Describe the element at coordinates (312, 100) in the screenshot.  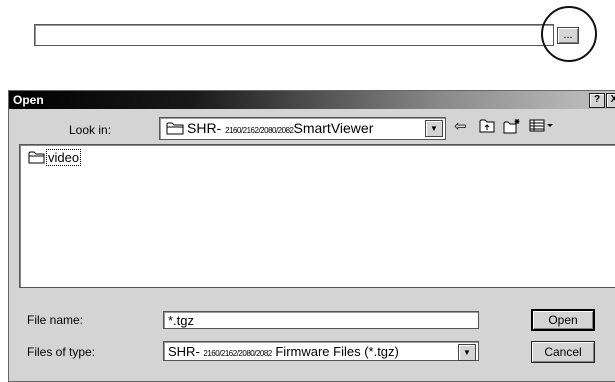
I see `dialog-titlebar: Open` at that location.